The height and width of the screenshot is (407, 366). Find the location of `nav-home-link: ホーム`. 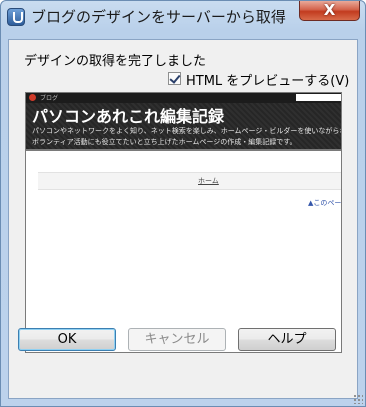

nav-home-link: ホーム is located at coordinates (208, 181).